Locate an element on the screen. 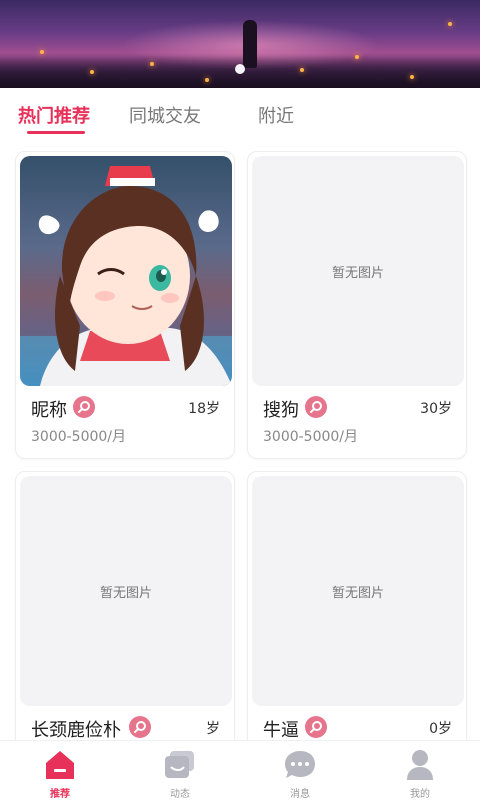 The width and height of the screenshot is (480, 800). tab-same-city: 同城交友 is located at coordinates (165, 115).